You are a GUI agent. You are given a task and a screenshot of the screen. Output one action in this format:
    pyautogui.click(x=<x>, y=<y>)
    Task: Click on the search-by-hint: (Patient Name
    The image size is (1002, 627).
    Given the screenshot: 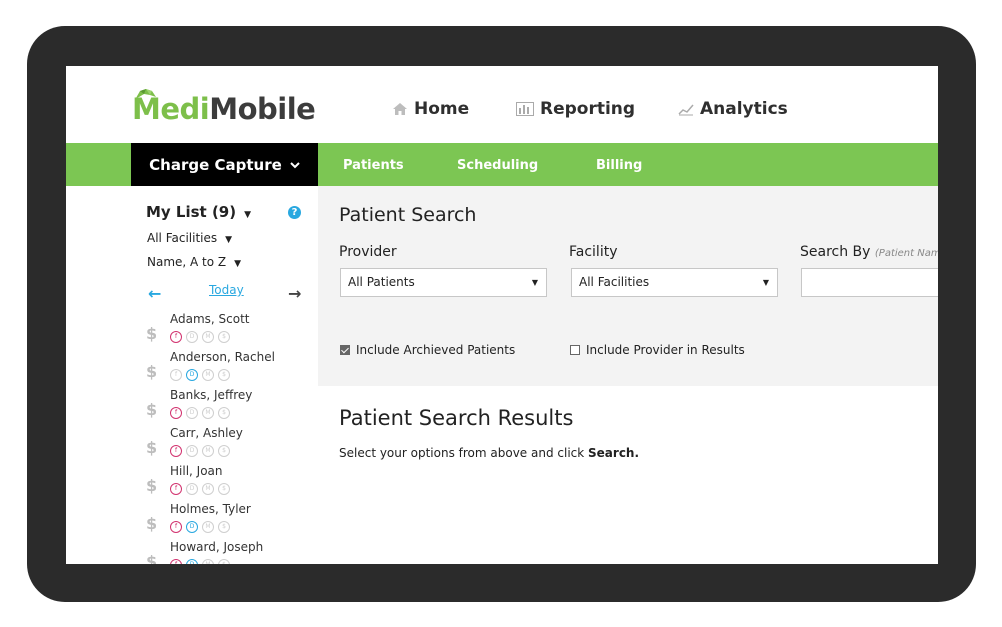 What is the action you would take?
    pyautogui.click(x=906, y=253)
    